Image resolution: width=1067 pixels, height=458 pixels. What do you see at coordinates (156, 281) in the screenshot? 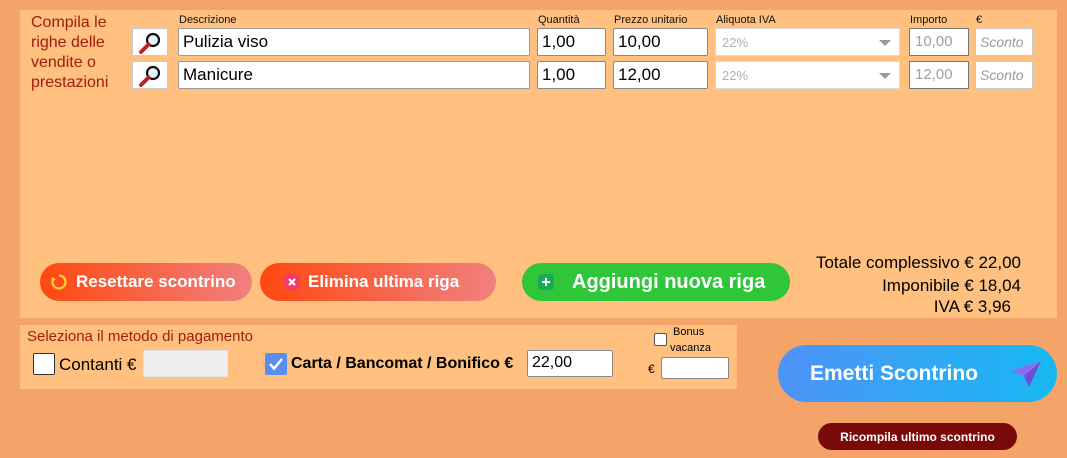
I see `reset-receipt-label: Resettare scontrino` at bounding box center [156, 281].